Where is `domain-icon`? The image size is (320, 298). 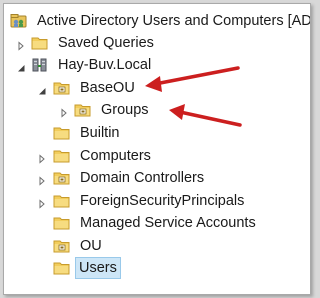
domain-icon is located at coordinates (40, 65).